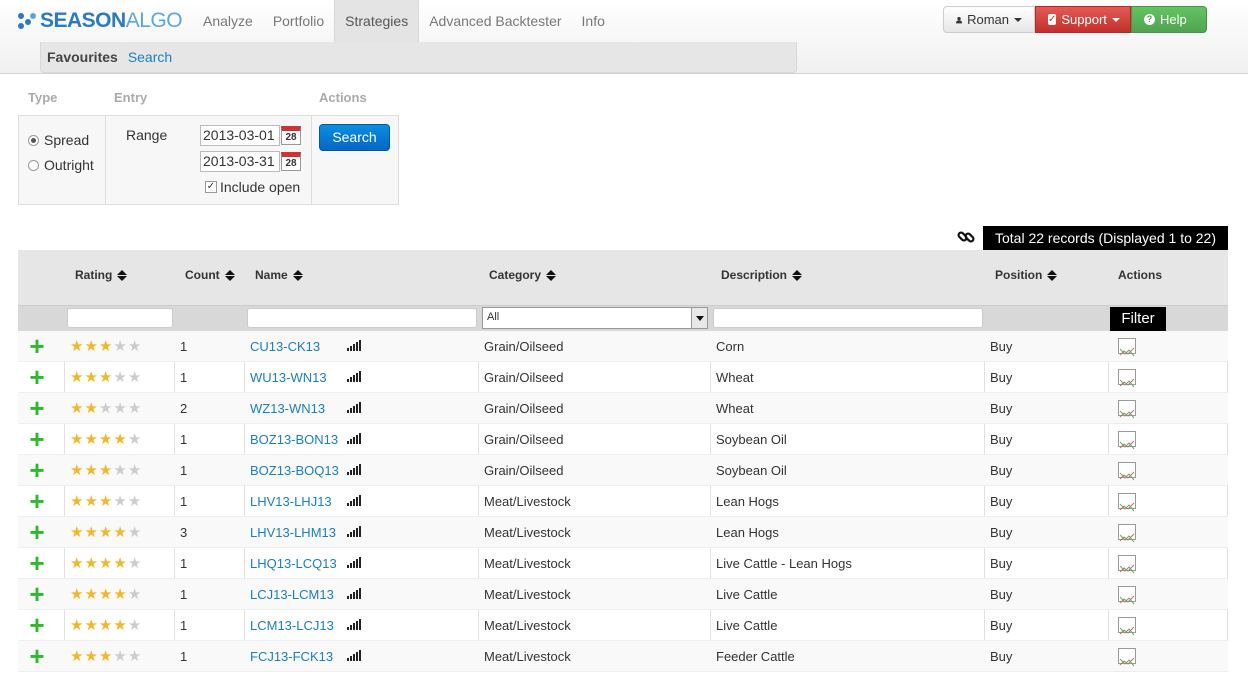 This screenshot has height=680, width=1248. I want to click on row-name-link: LHV13-LHJ13, so click(291, 501).